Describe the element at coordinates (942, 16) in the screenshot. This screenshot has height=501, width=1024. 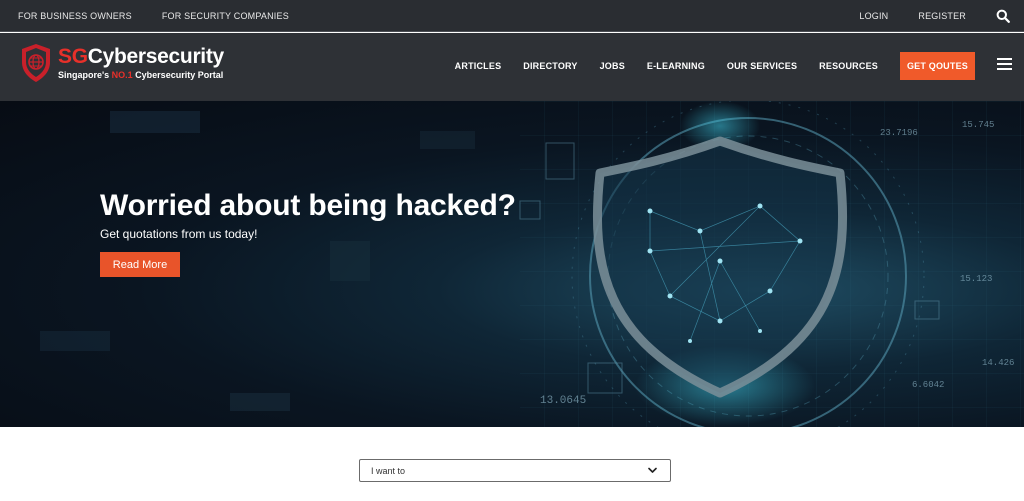
I see `register-link: REGISTER` at that location.